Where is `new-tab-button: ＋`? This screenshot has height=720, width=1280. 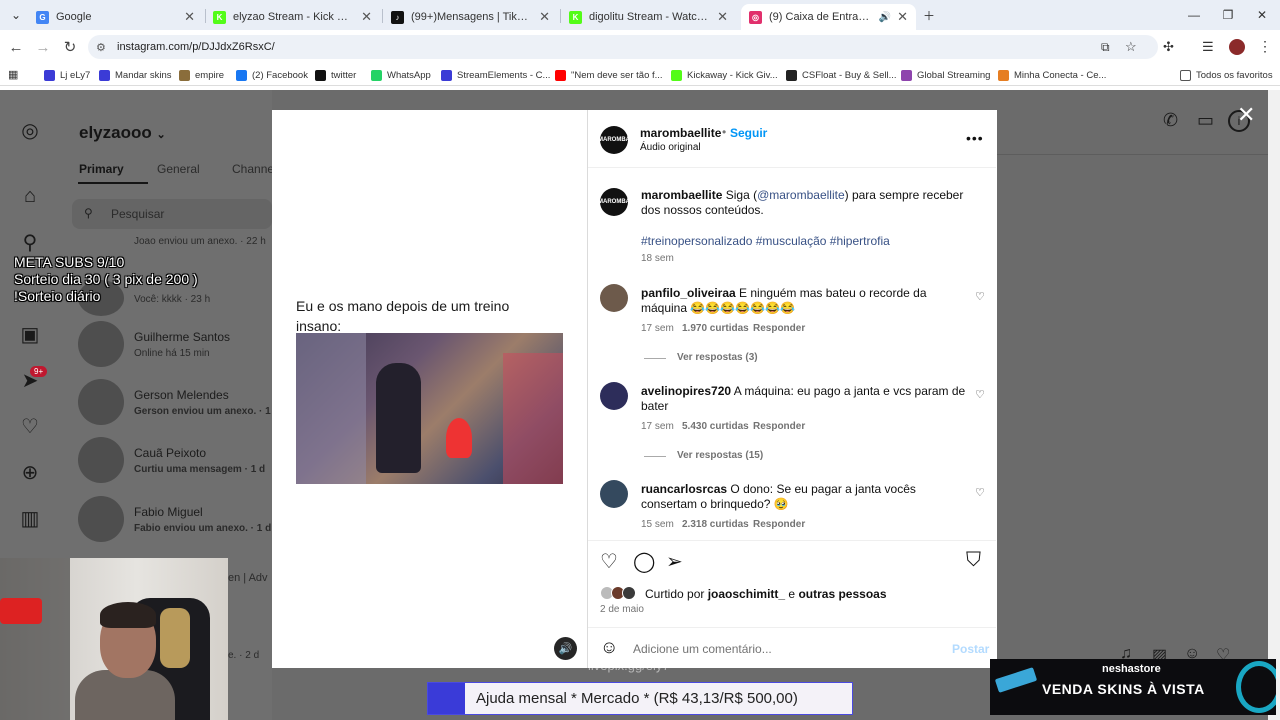
new-tab-button: ＋ is located at coordinates (929, 15).